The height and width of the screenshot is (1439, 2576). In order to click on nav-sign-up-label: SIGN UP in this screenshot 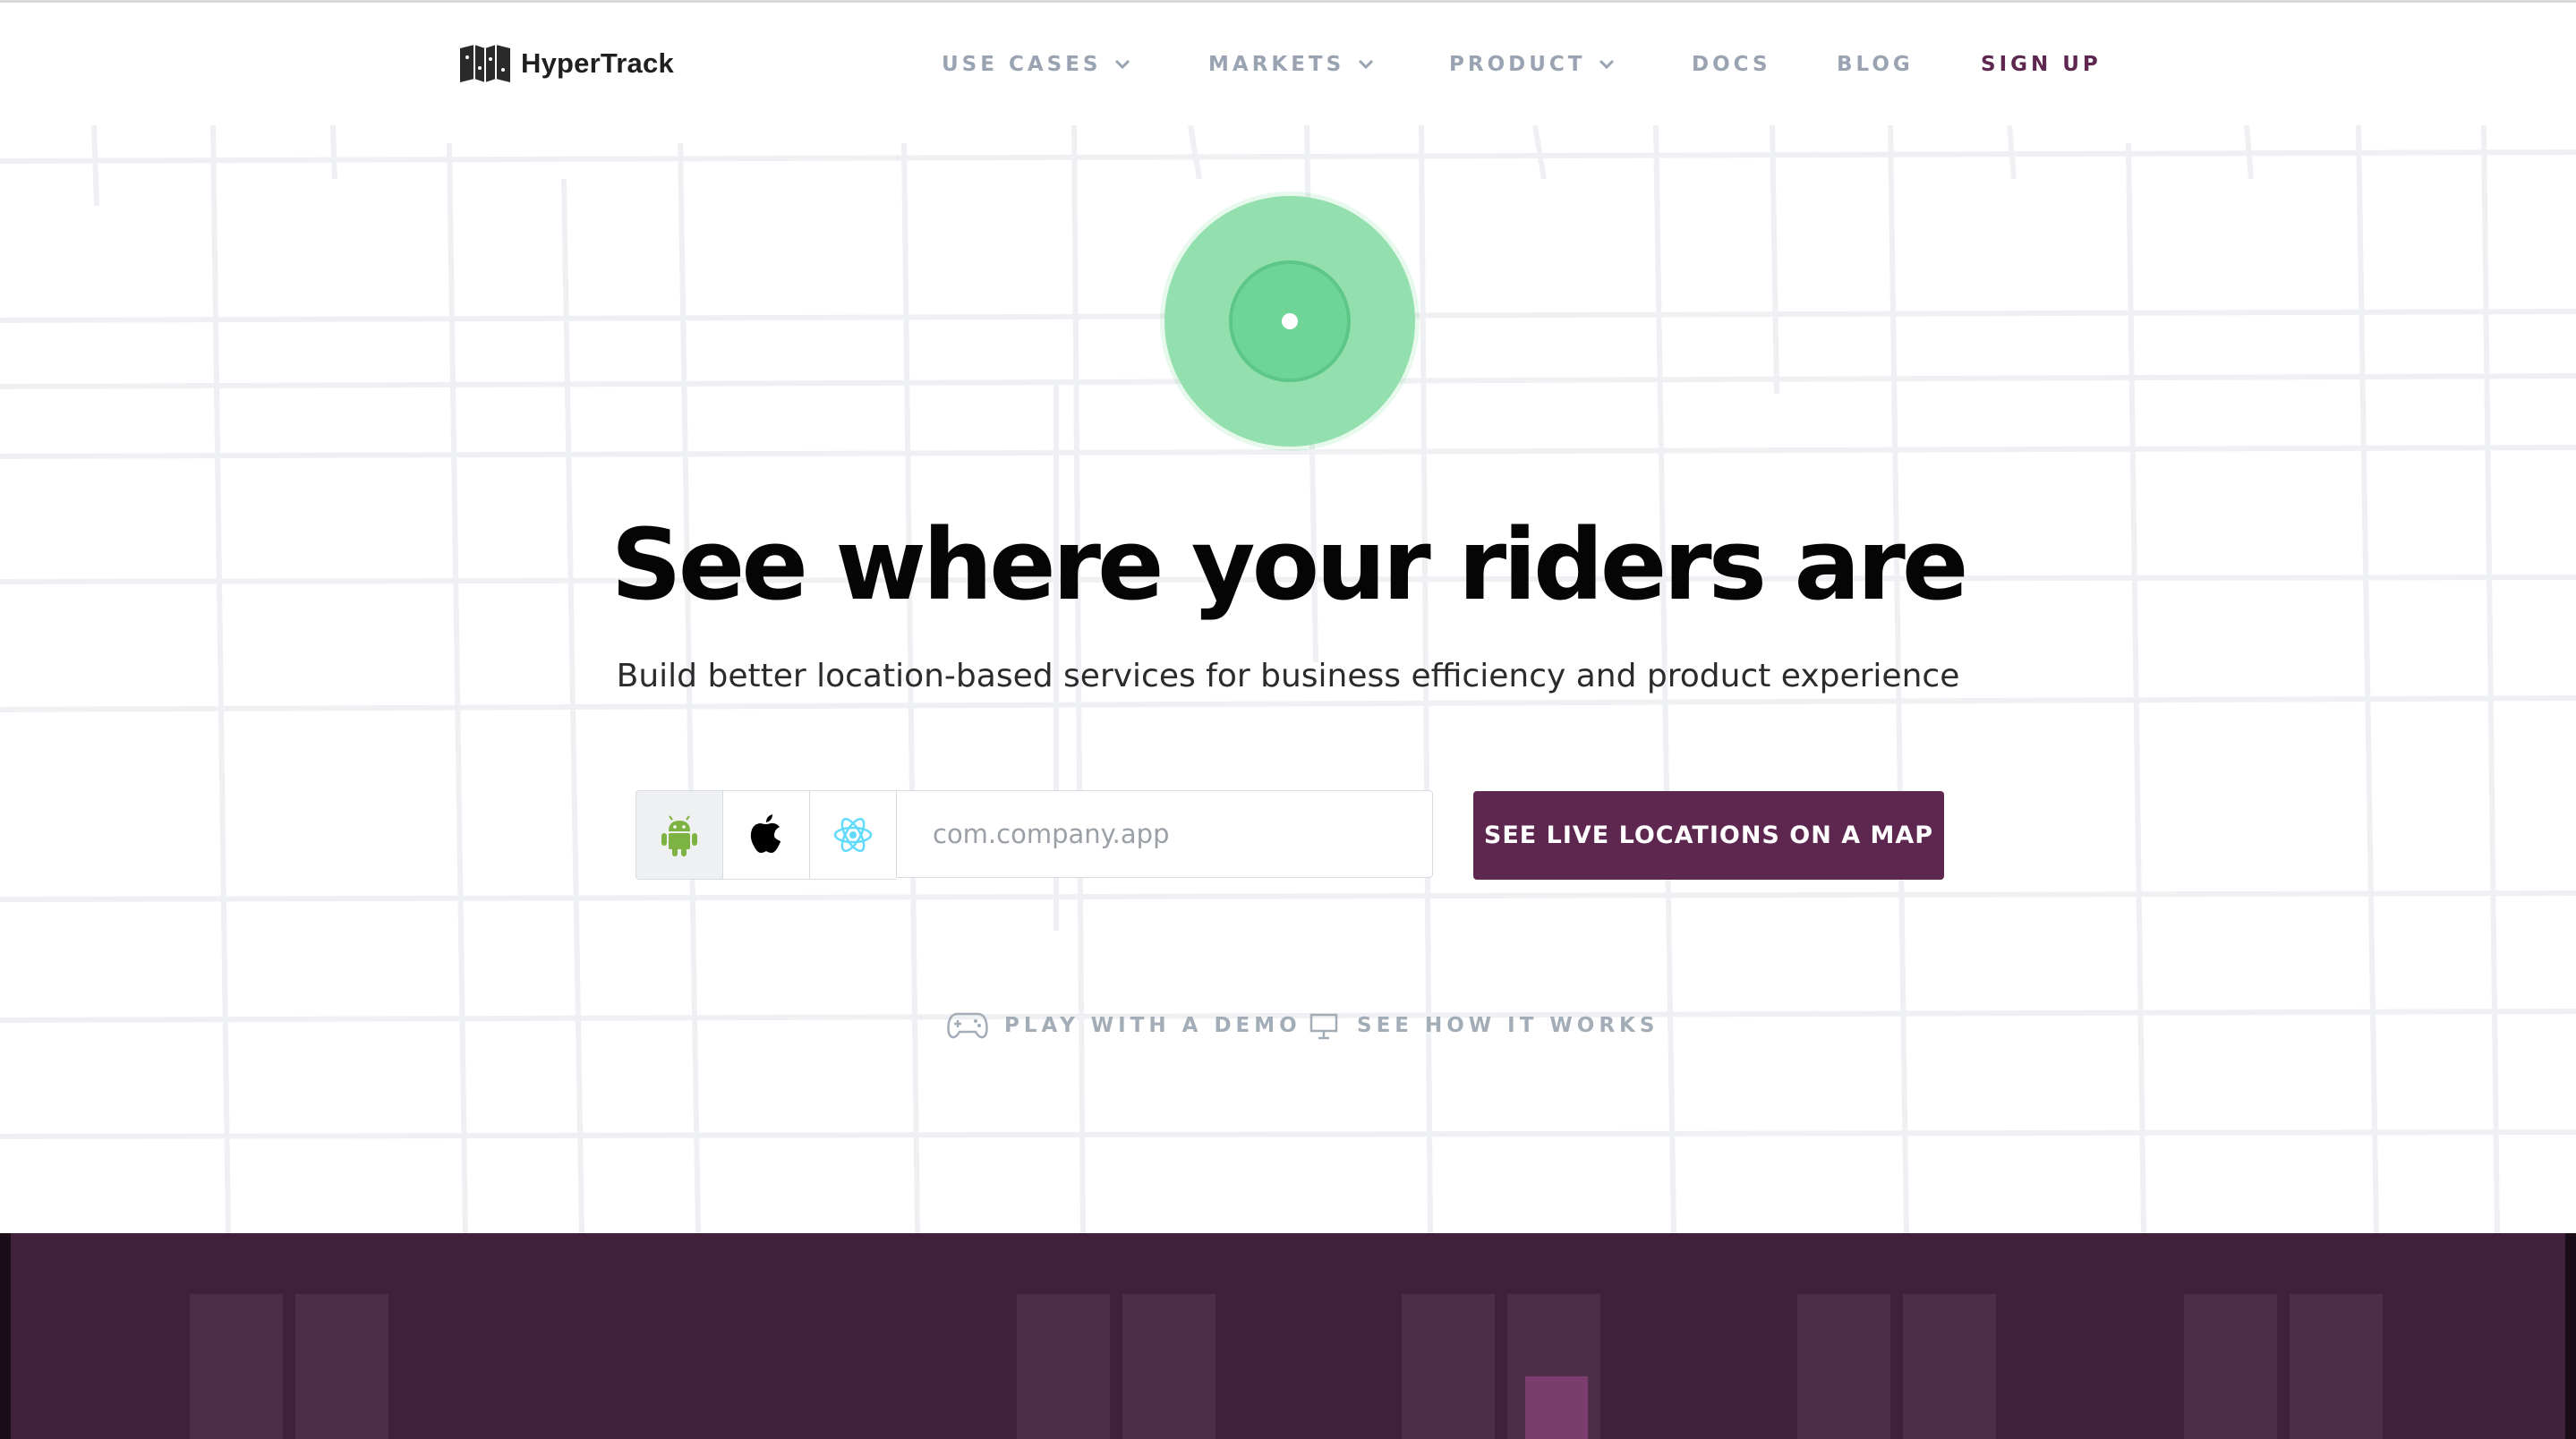, I will do `click(2041, 64)`.